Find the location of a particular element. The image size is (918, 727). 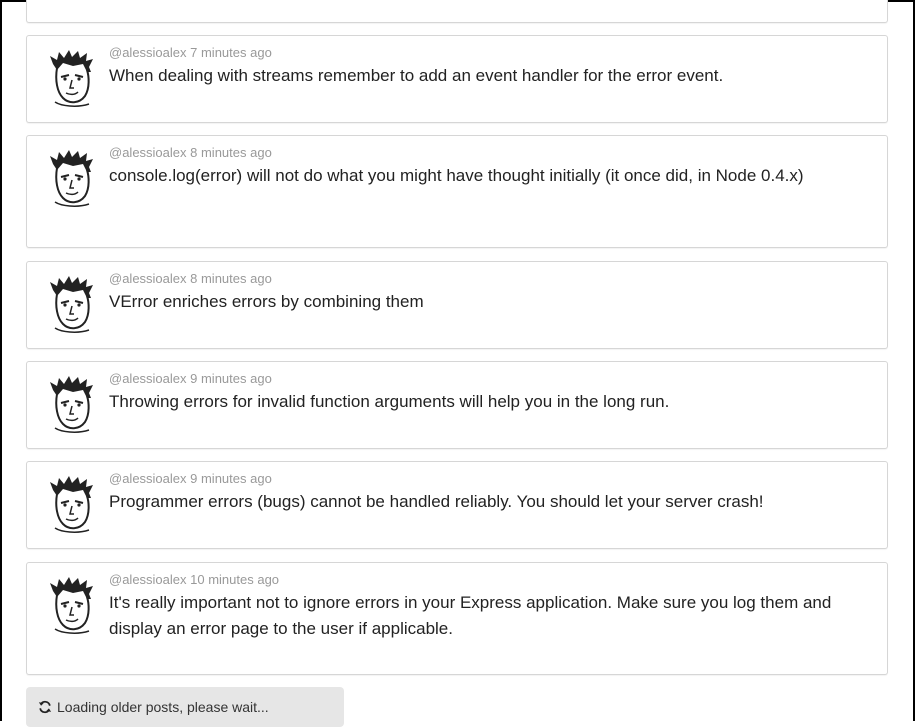

post-time: 7 minutes ago is located at coordinates (231, 52).